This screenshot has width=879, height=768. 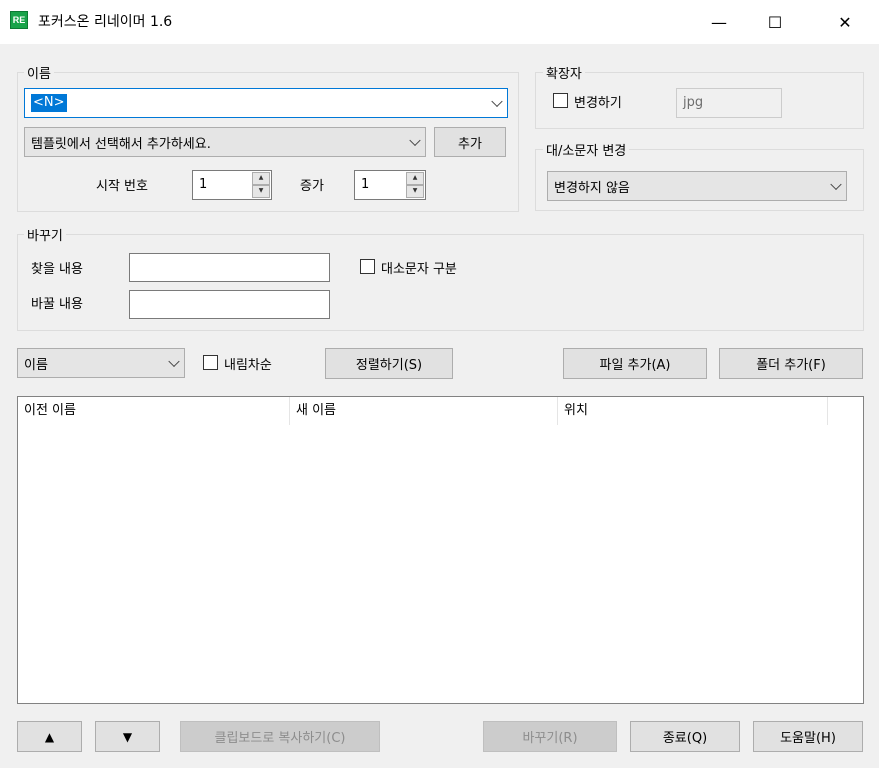 What do you see at coordinates (685, 736) in the screenshot?
I see `exit-button: 종료(Q)` at bounding box center [685, 736].